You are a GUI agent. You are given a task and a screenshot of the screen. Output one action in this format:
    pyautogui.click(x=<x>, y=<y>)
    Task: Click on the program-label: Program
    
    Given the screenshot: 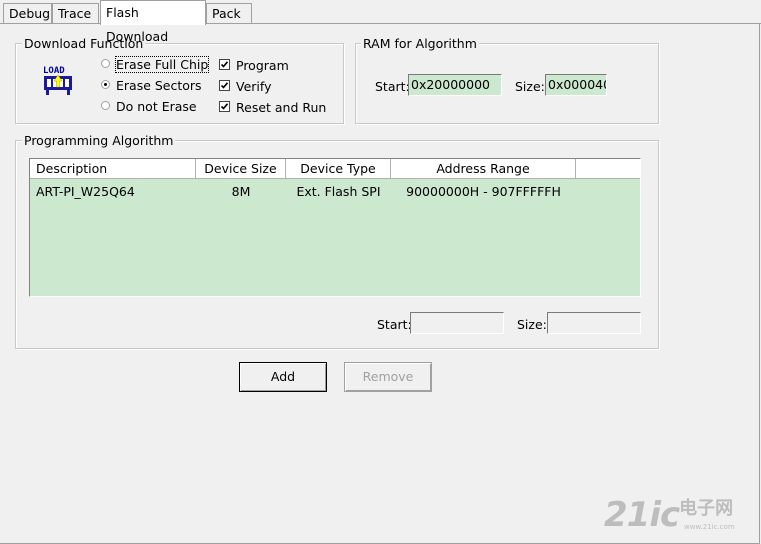 What is the action you would take?
    pyautogui.click(x=262, y=65)
    